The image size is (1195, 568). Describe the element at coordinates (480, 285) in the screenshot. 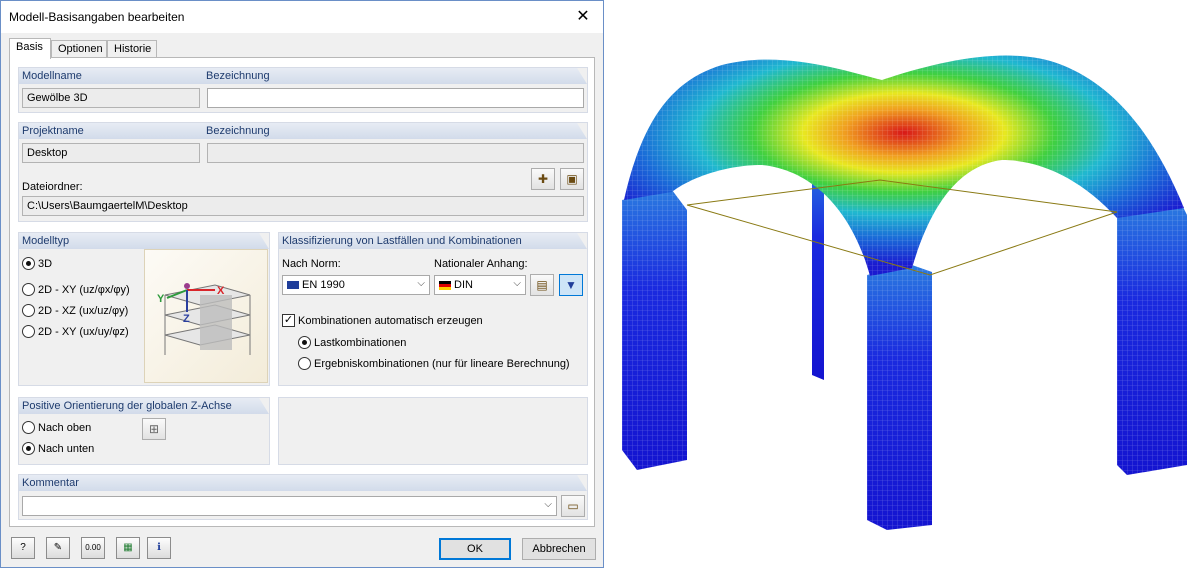

I see `annex-select: DIN ⌵` at that location.